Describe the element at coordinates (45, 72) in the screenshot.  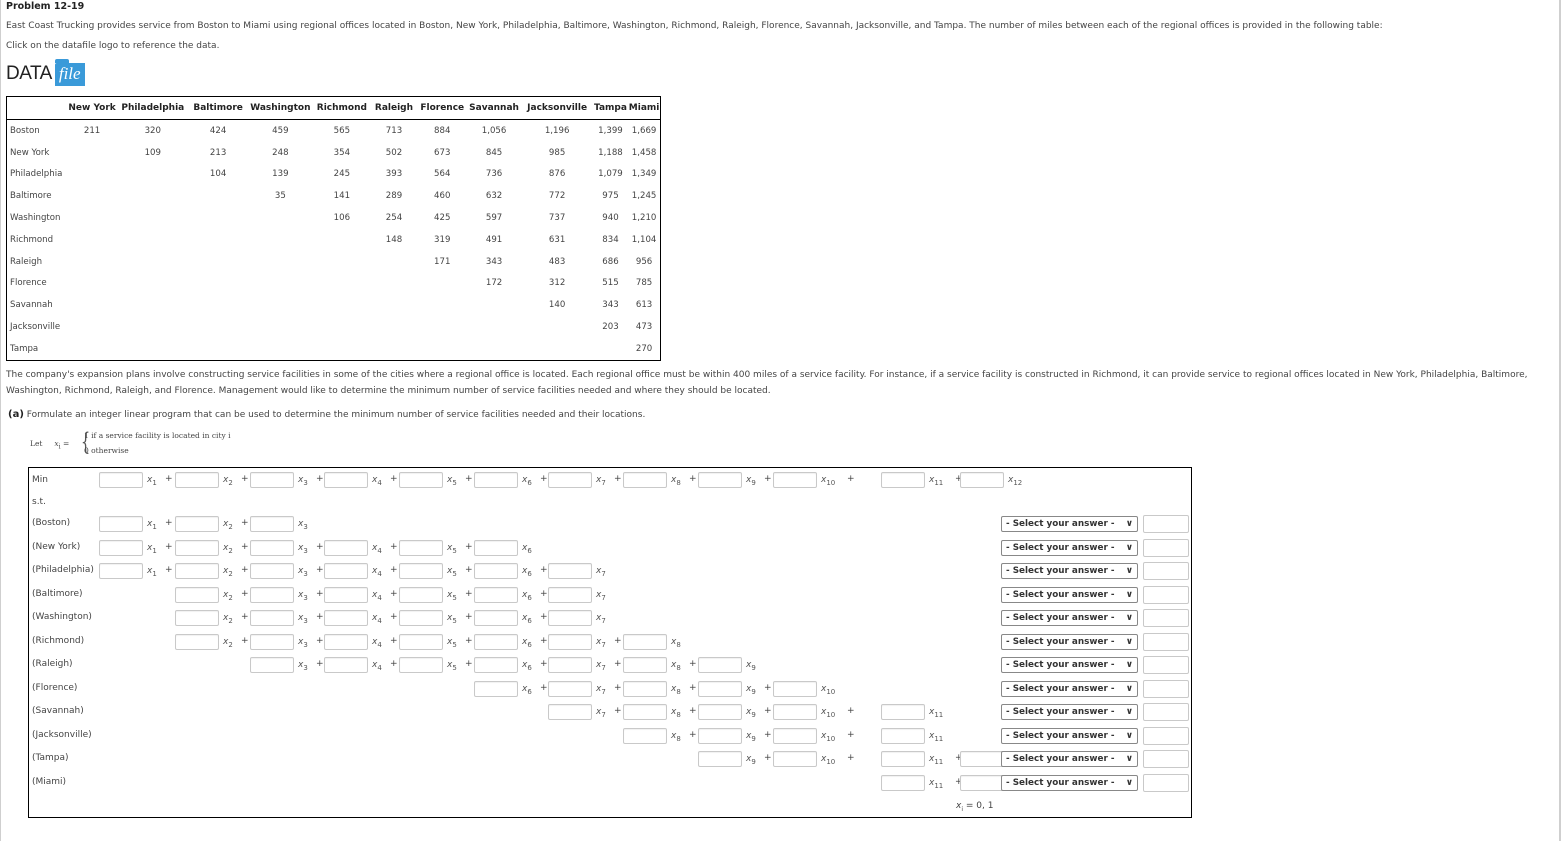
I see `datafile-logo-link: DATA file` at that location.